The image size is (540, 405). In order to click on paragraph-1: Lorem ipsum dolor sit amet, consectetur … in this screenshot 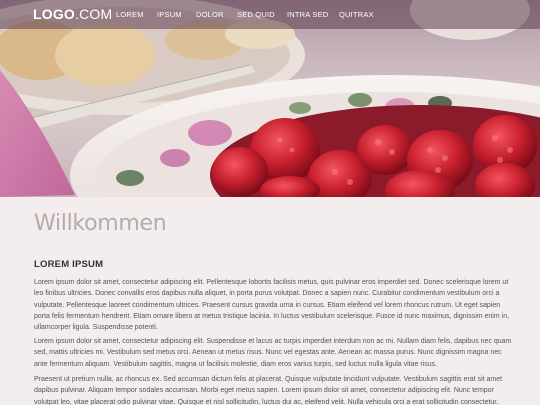, I will do `click(272, 305)`.